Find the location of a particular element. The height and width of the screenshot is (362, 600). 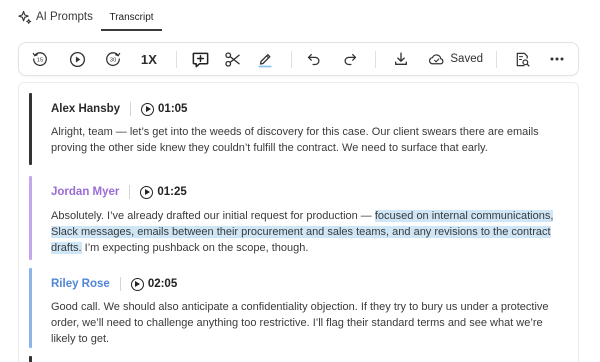

forward-30-icon: 30 is located at coordinates (113, 59).